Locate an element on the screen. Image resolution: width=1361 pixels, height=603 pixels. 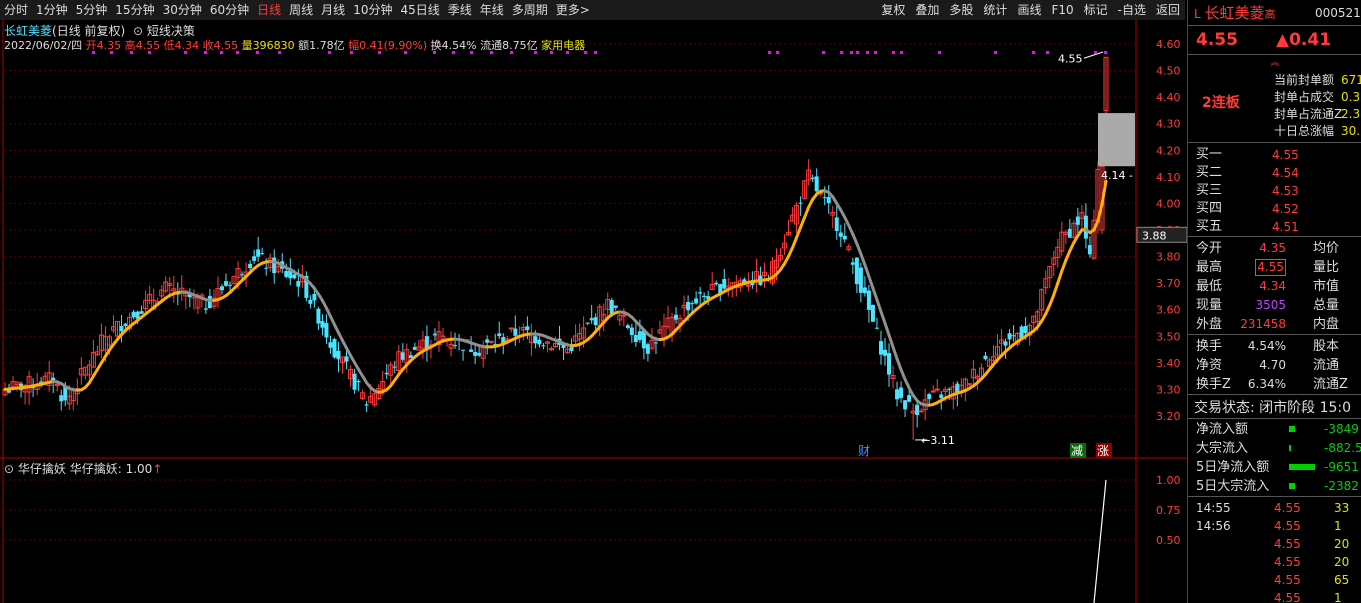
tab-period: 15分钟 is located at coordinates (134, 10).